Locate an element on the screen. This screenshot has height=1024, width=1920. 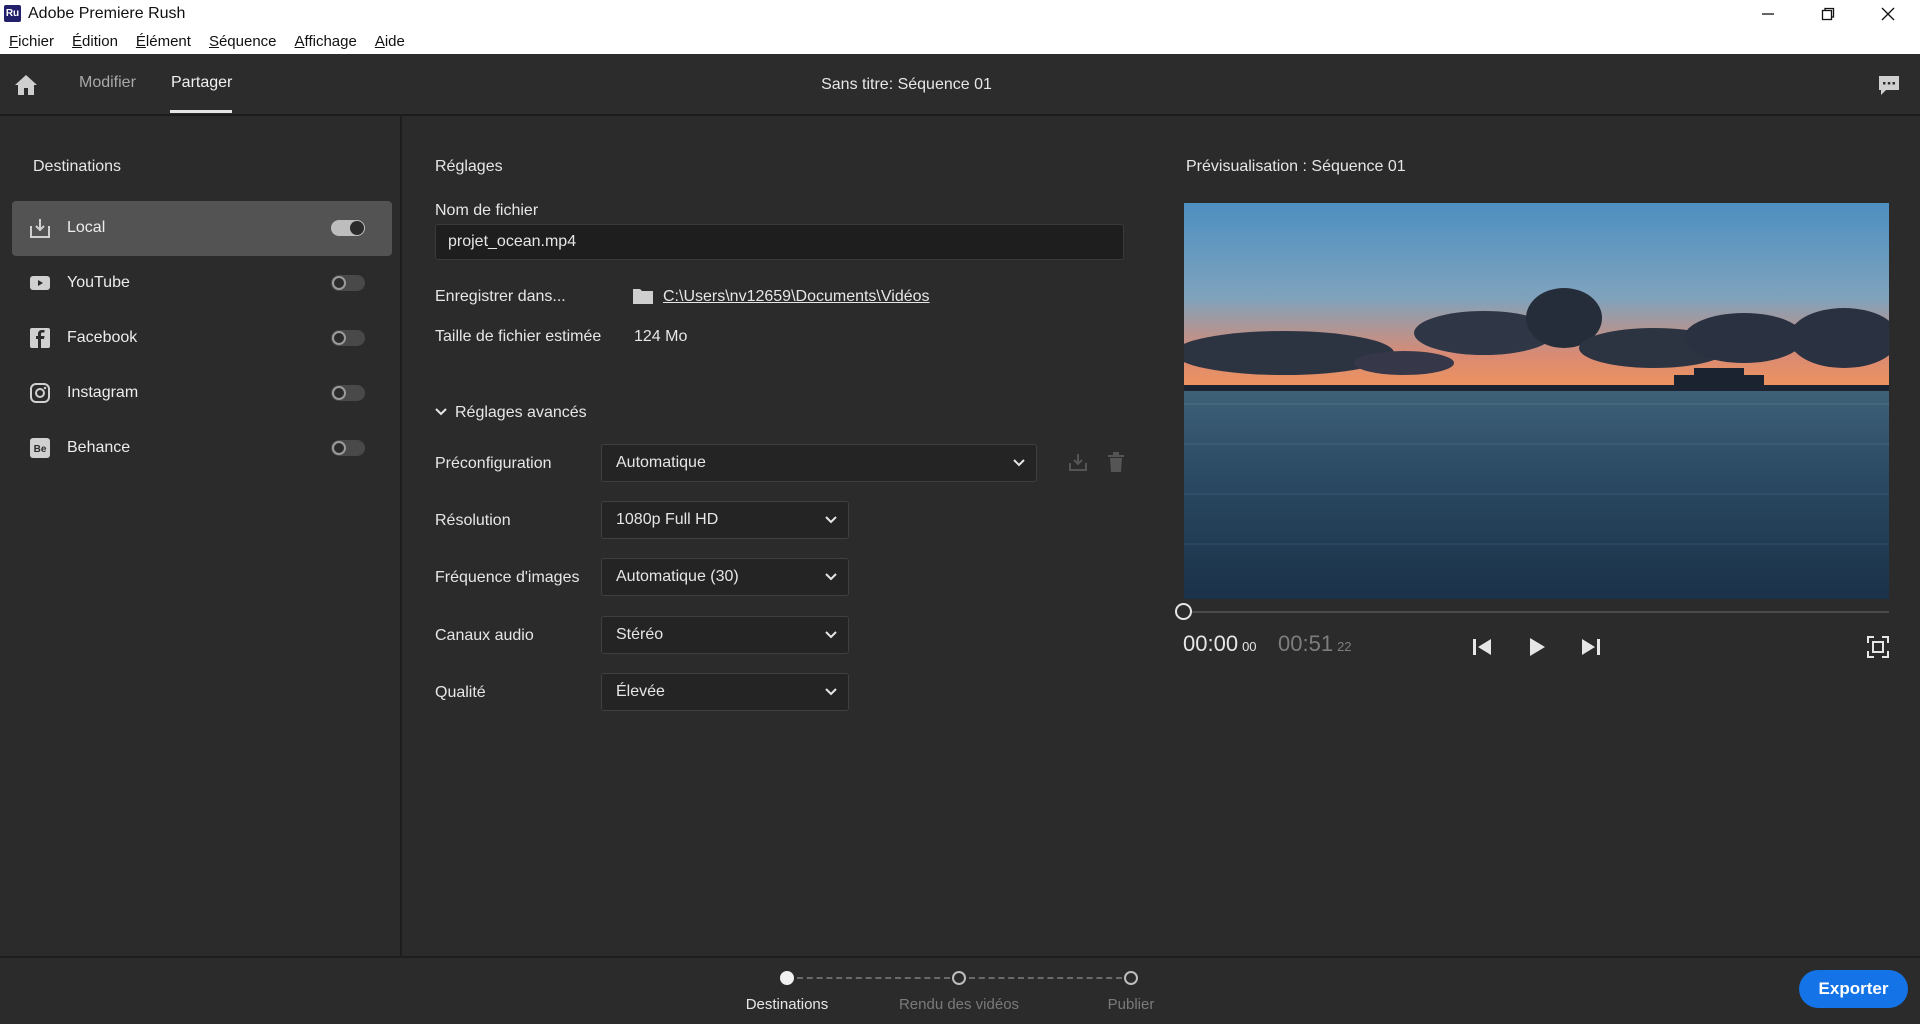
destination-behance: Be Behance is located at coordinates (202, 448).